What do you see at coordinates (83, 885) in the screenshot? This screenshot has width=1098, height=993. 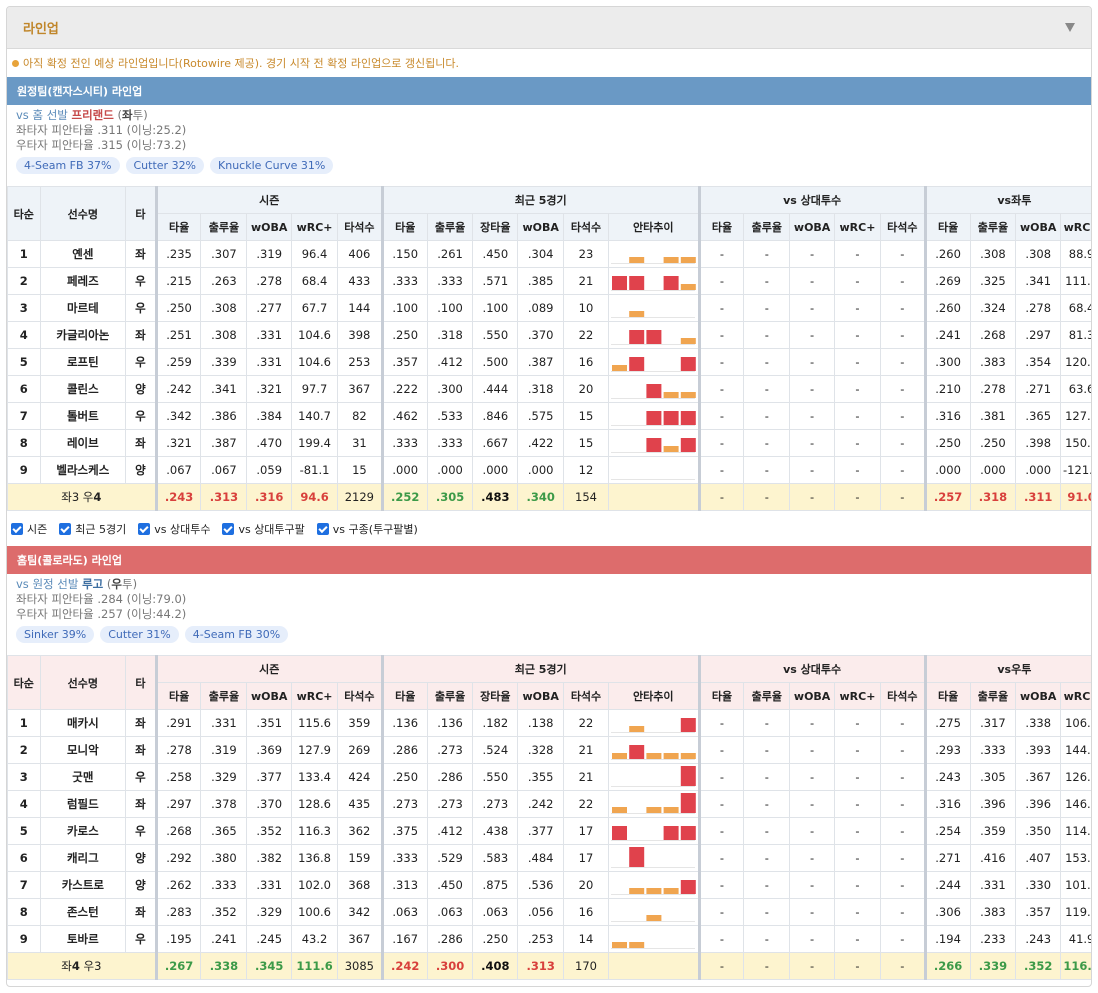 I see `player-name: 카스트로` at bounding box center [83, 885].